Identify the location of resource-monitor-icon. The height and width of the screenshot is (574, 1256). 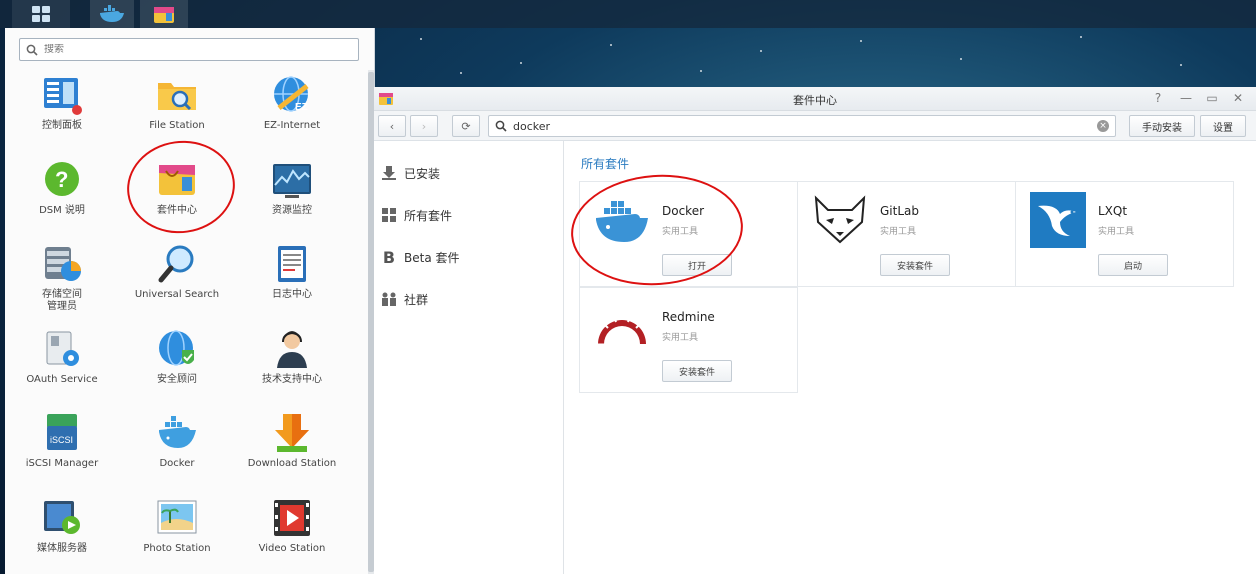
(292, 180).